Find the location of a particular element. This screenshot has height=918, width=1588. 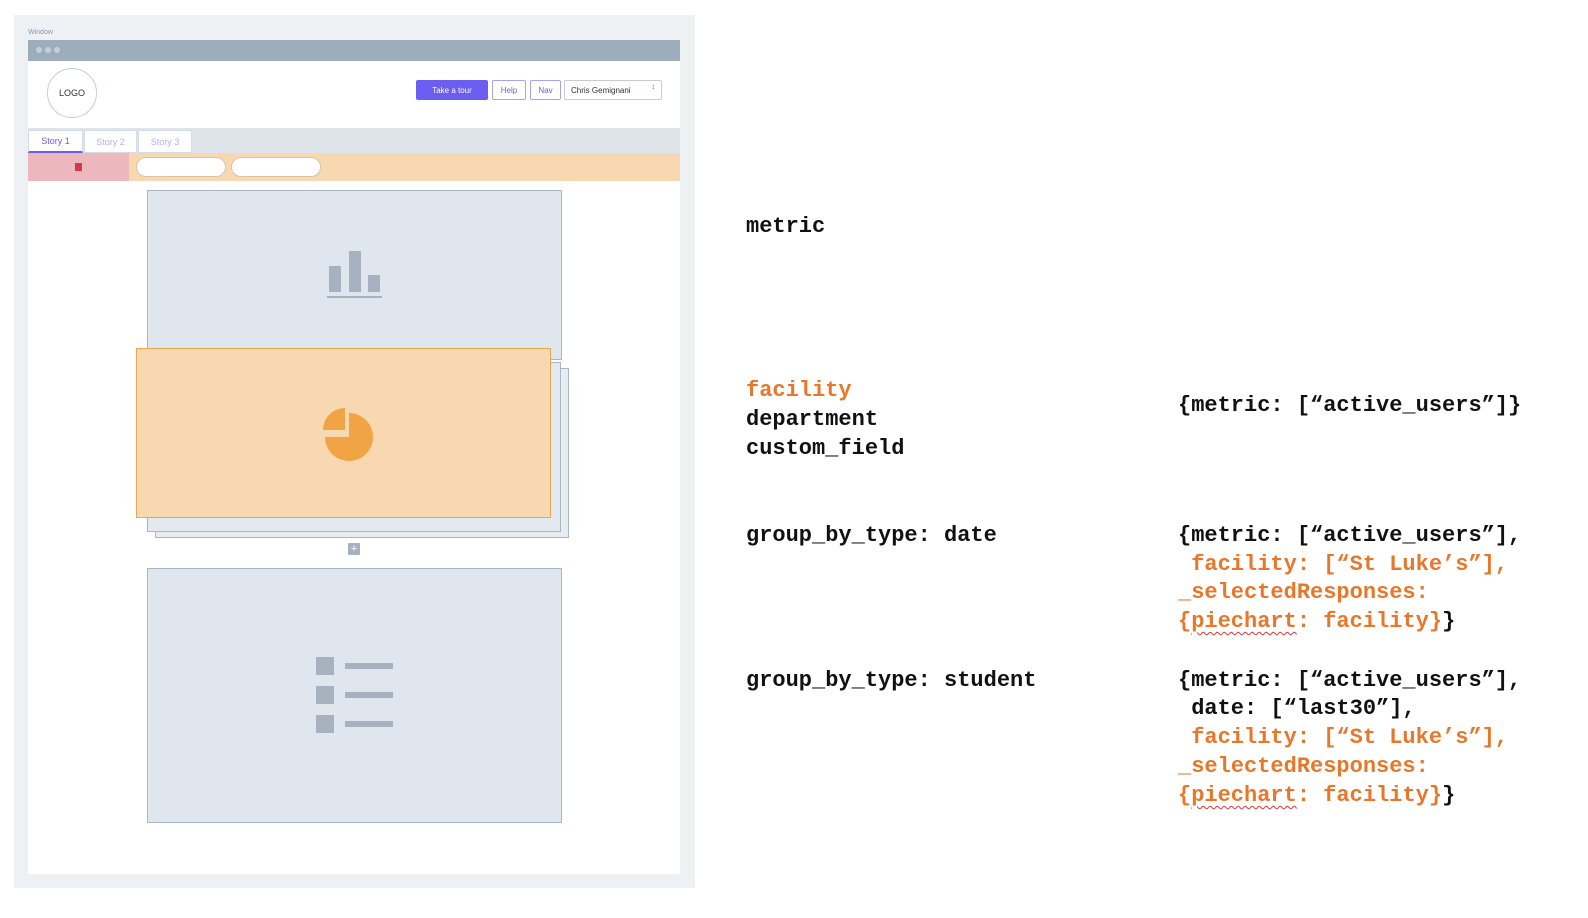

tab-story-2: Story 2 is located at coordinates (110, 141).